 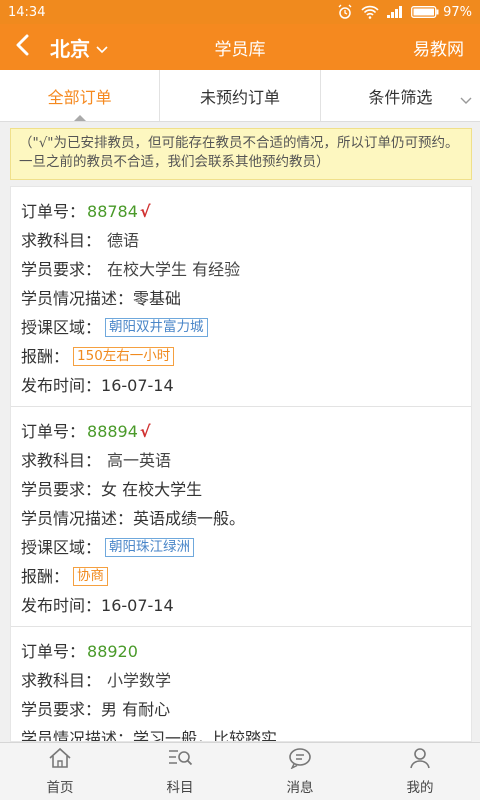 What do you see at coordinates (112, 651) in the screenshot?
I see `order-no: 88920` at bounding box center [112, 651].